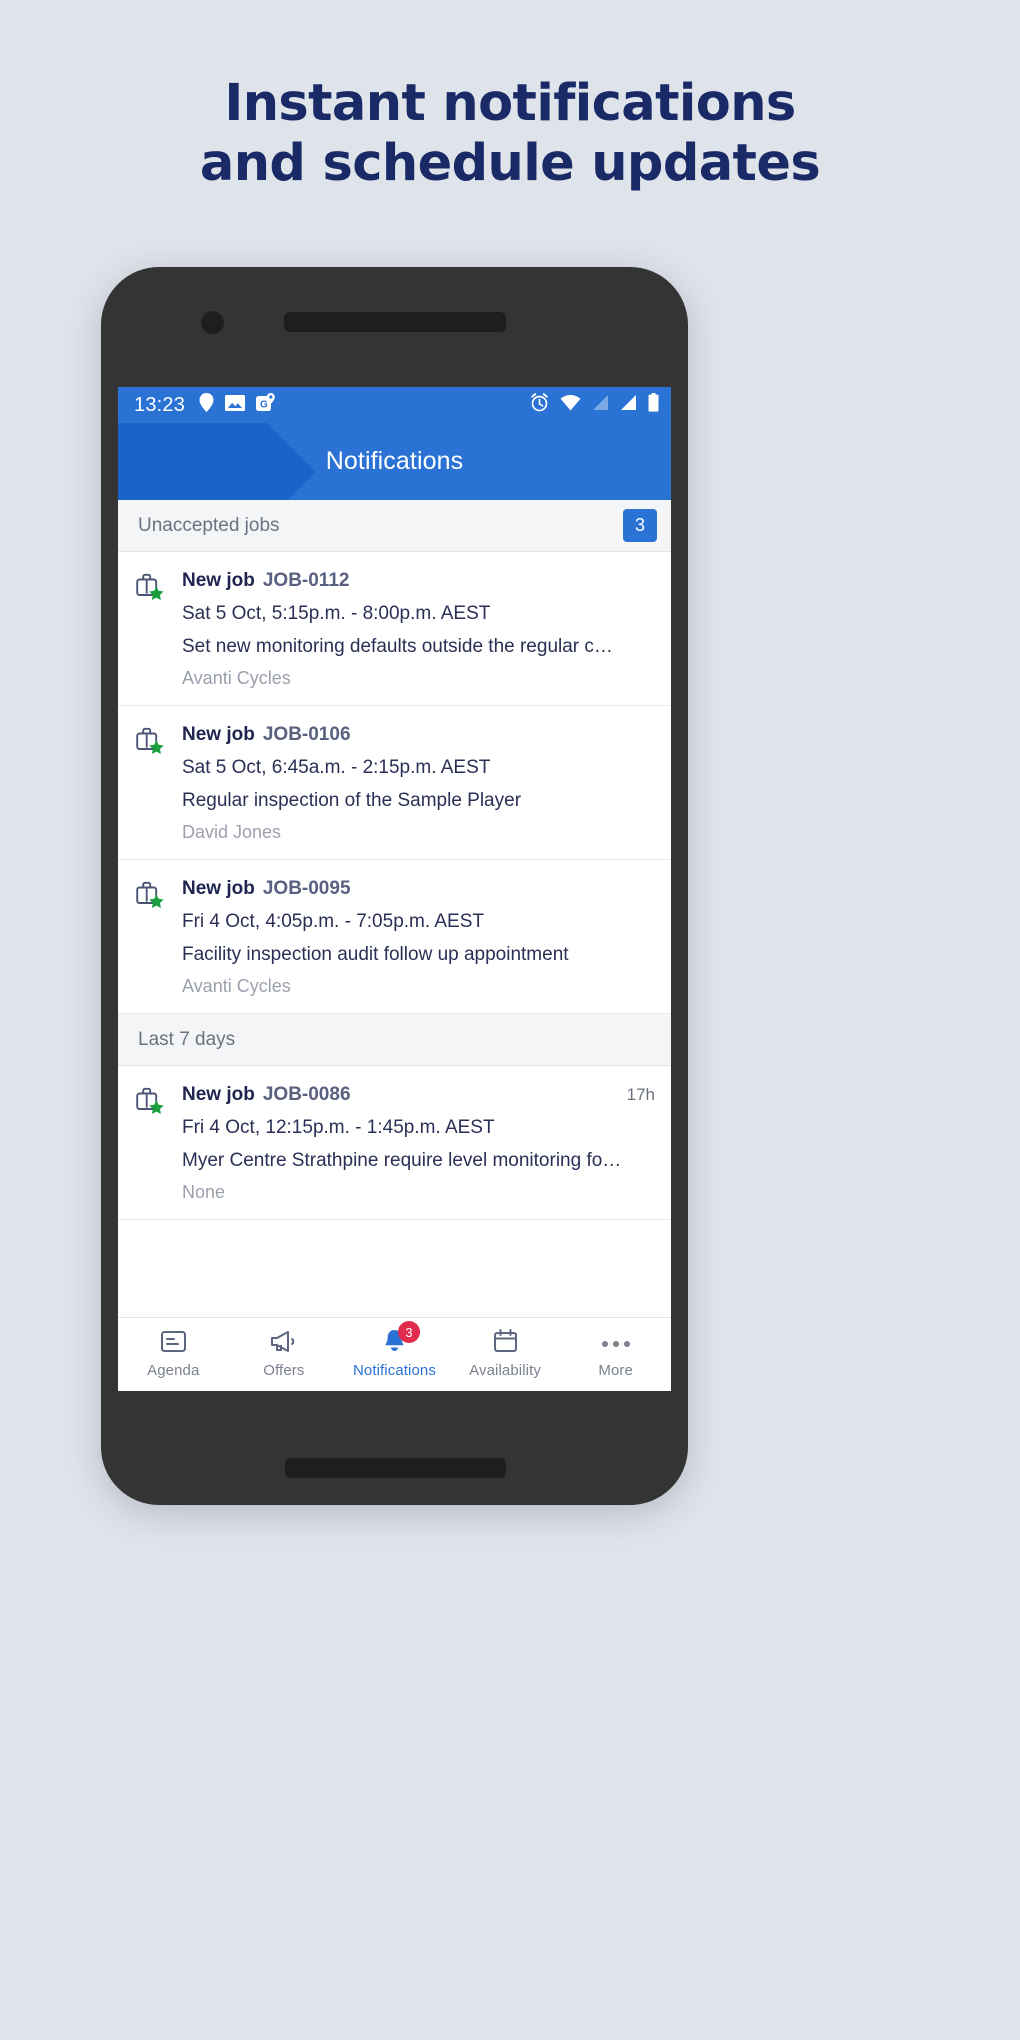 This screenshot has width=1020, height=2040. What do you see at coordinates (187, 1039) in the screenshot?
I see `section-header-label: Last 7 days` at bounding box center [187, 1039].